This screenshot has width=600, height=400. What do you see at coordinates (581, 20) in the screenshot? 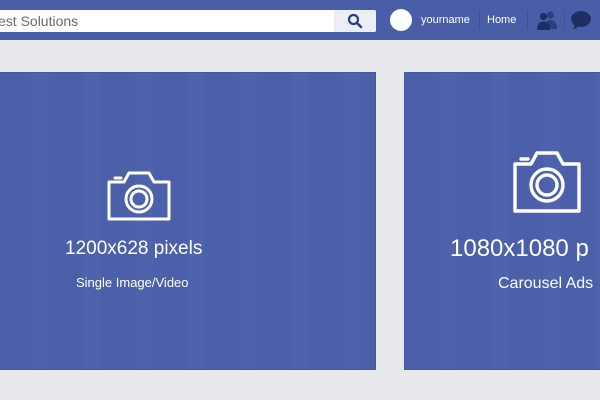
I see `chat-icon` at bounding box center [581, 20].